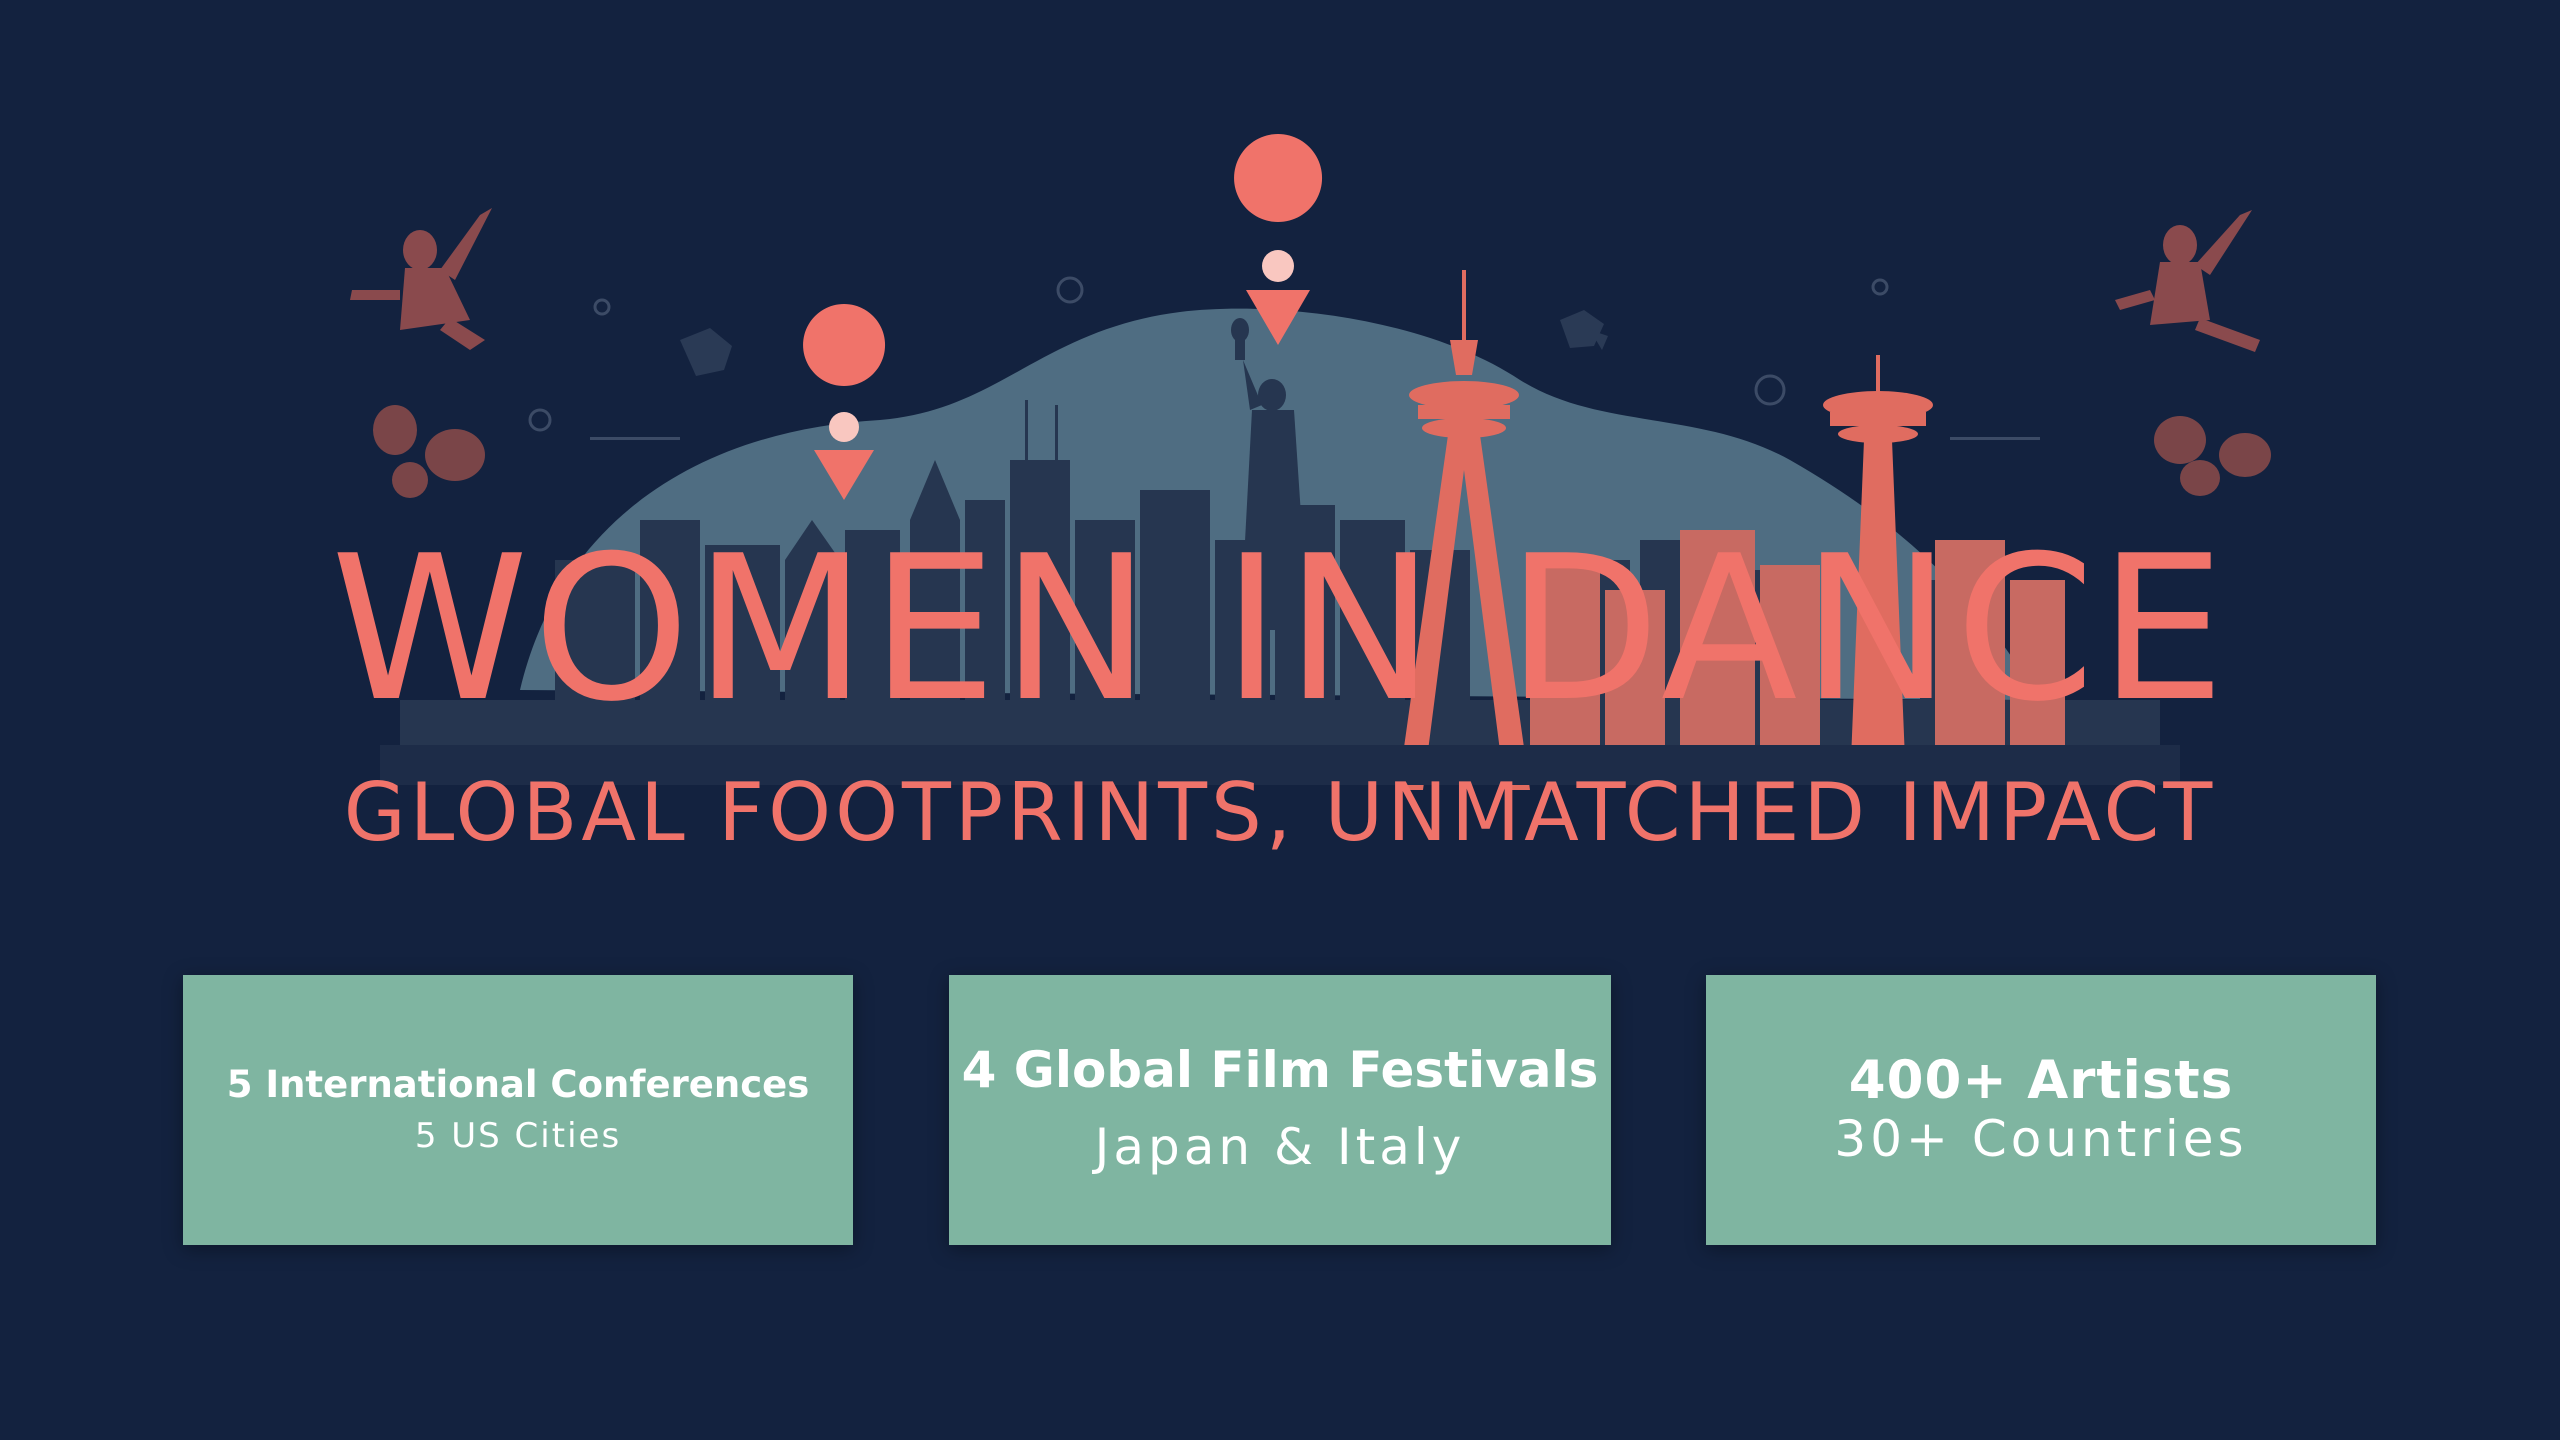  I want to click on page-subtitle: GLOBAL FOOTPRINTS, UNMATCHED IMPACT, so click(1280, 812).